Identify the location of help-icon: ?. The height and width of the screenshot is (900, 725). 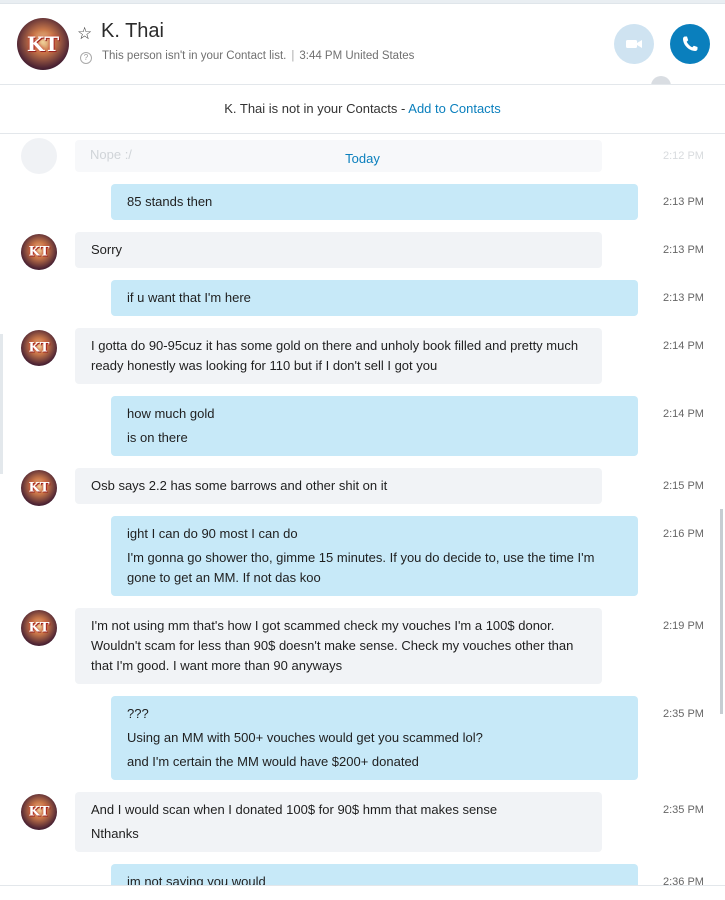
(86, 58).